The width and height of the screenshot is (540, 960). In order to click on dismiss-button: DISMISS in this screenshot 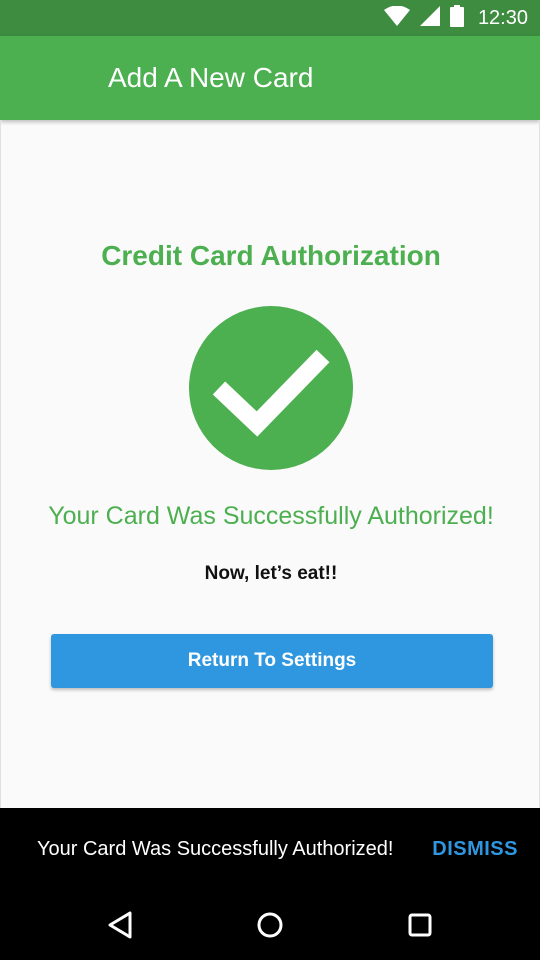, I will do `click(475, 849)`.